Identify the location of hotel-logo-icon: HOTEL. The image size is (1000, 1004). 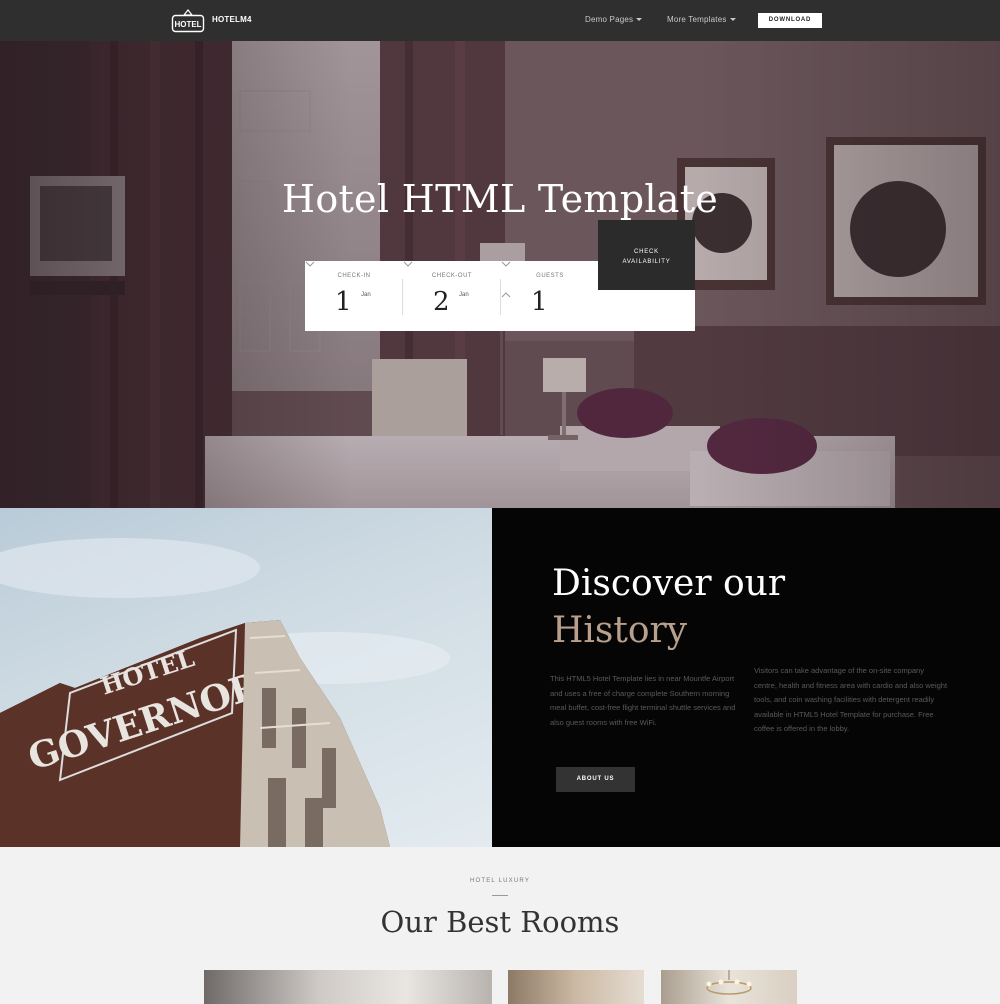
(188, 21).